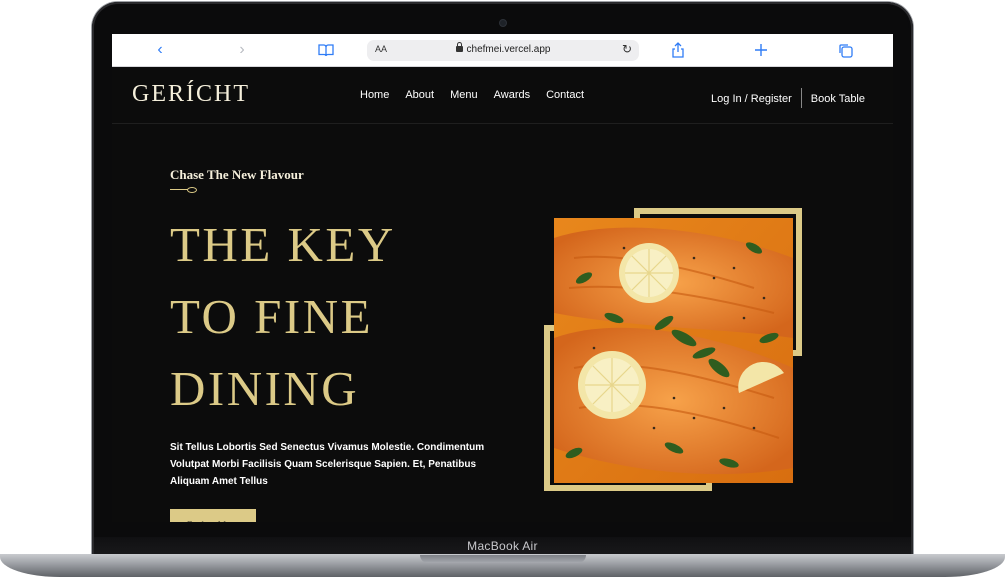 This screenshot has width=1005, height=577. Describe the element at coordinates (184, 190) in the screenshot. I see `spoon-icon` at that location.